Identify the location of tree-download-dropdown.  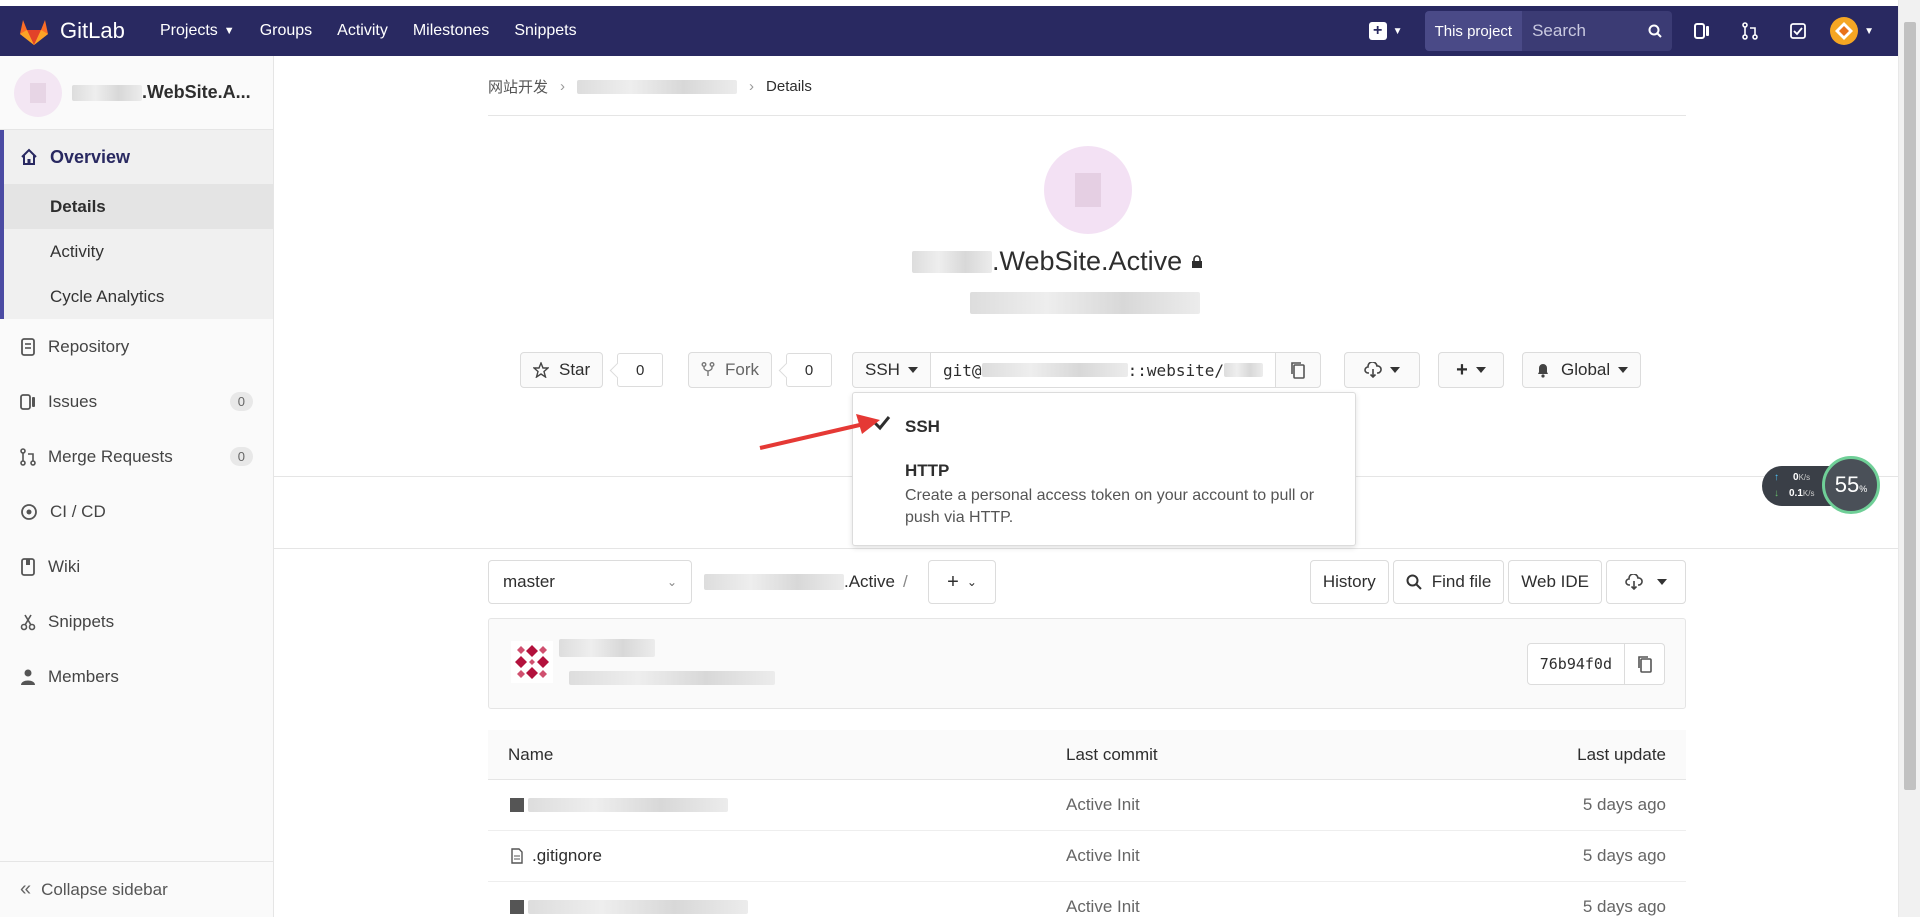
(1646, 582).